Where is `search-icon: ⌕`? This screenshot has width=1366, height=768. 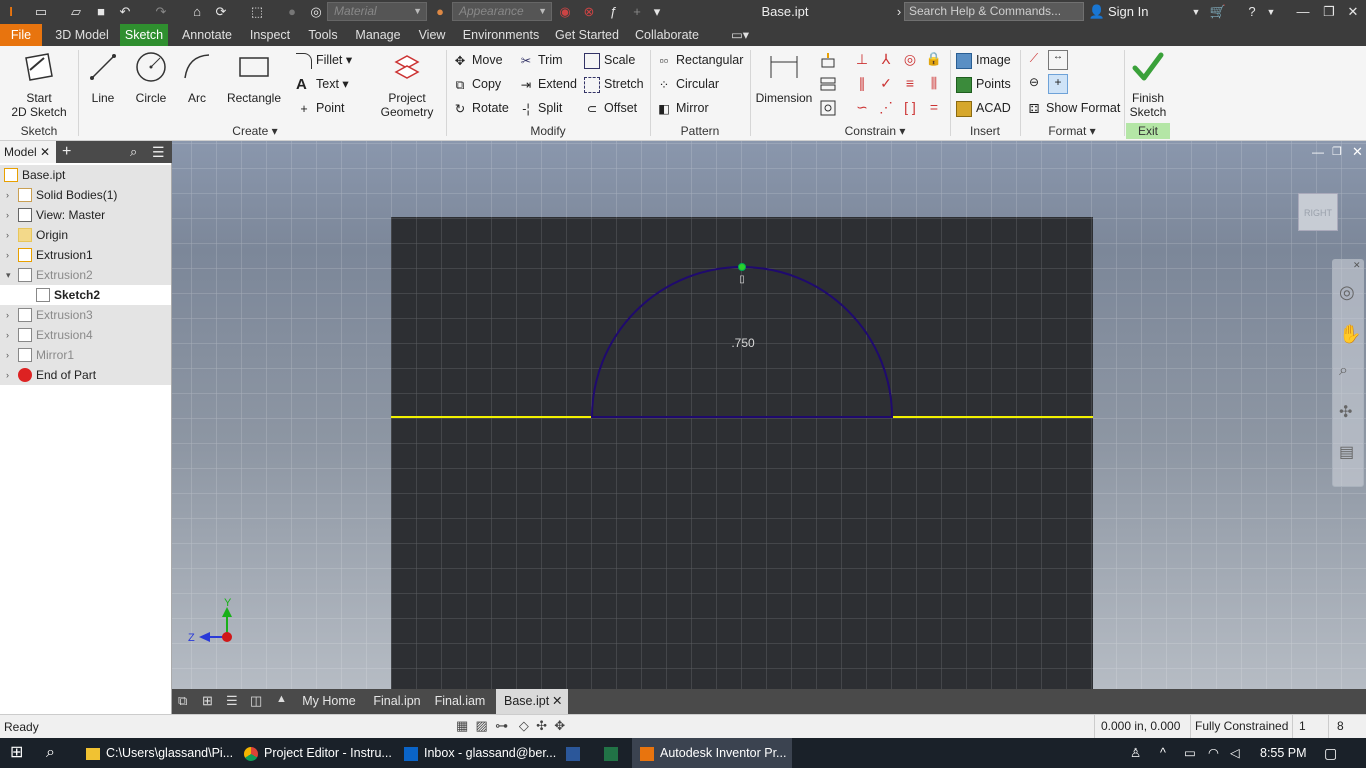
search-icon: ⌕ is located at coordinates (133, 152).